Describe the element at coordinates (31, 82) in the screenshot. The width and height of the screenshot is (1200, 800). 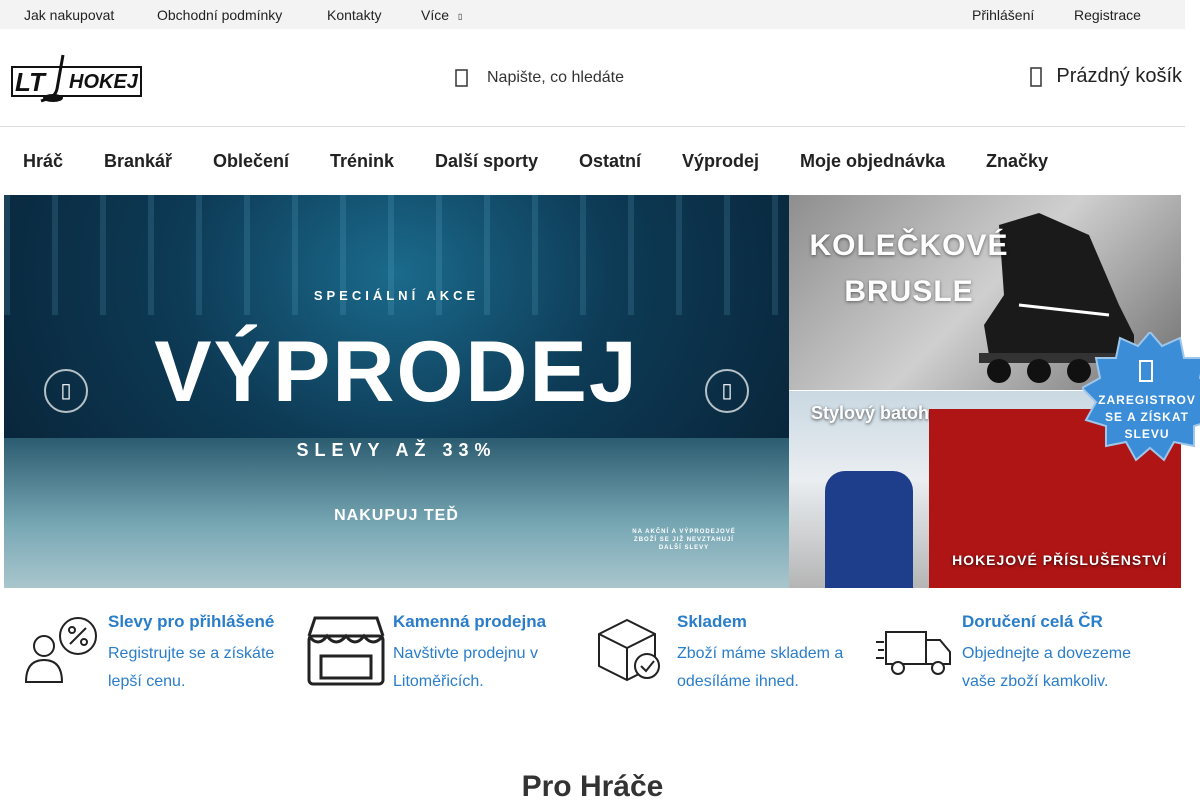
I see `logo-lt-text: LT` at that location.